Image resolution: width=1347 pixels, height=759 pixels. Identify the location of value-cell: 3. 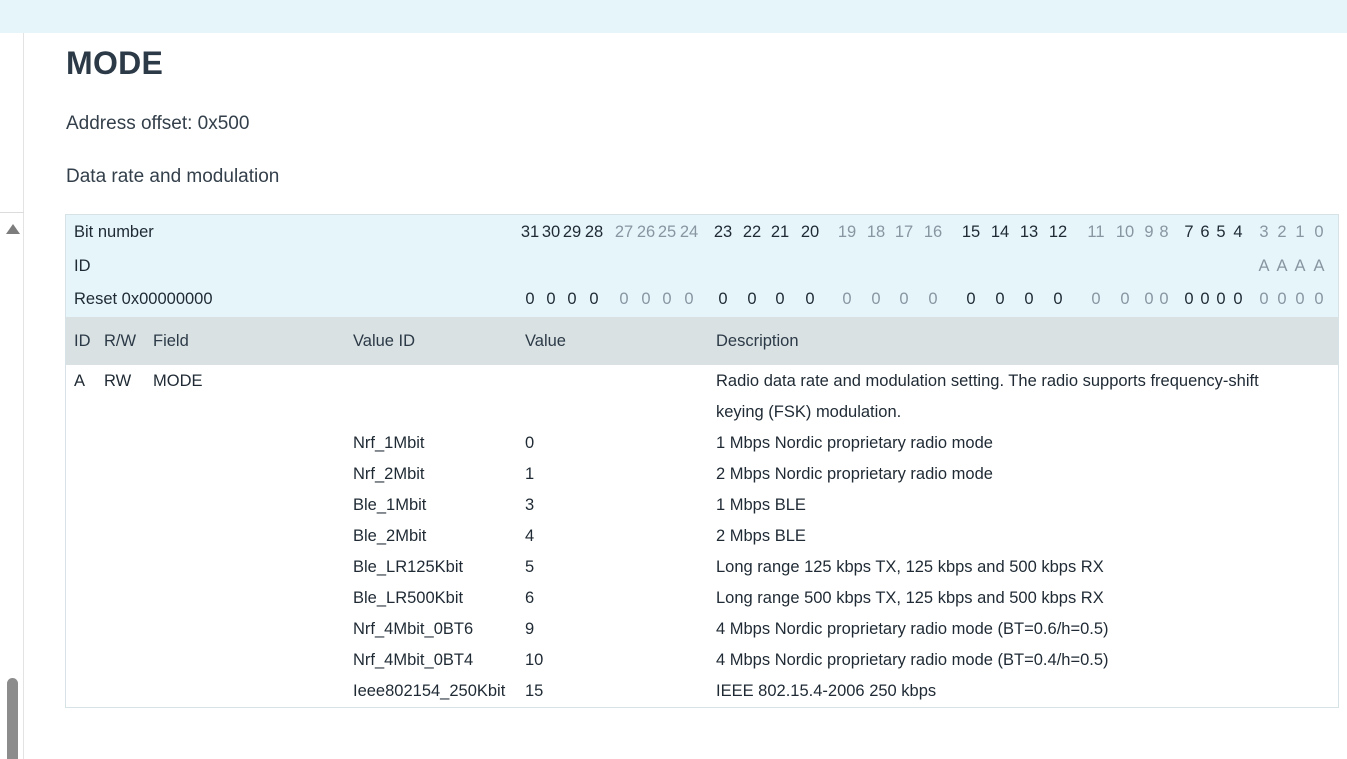
(530, 505).